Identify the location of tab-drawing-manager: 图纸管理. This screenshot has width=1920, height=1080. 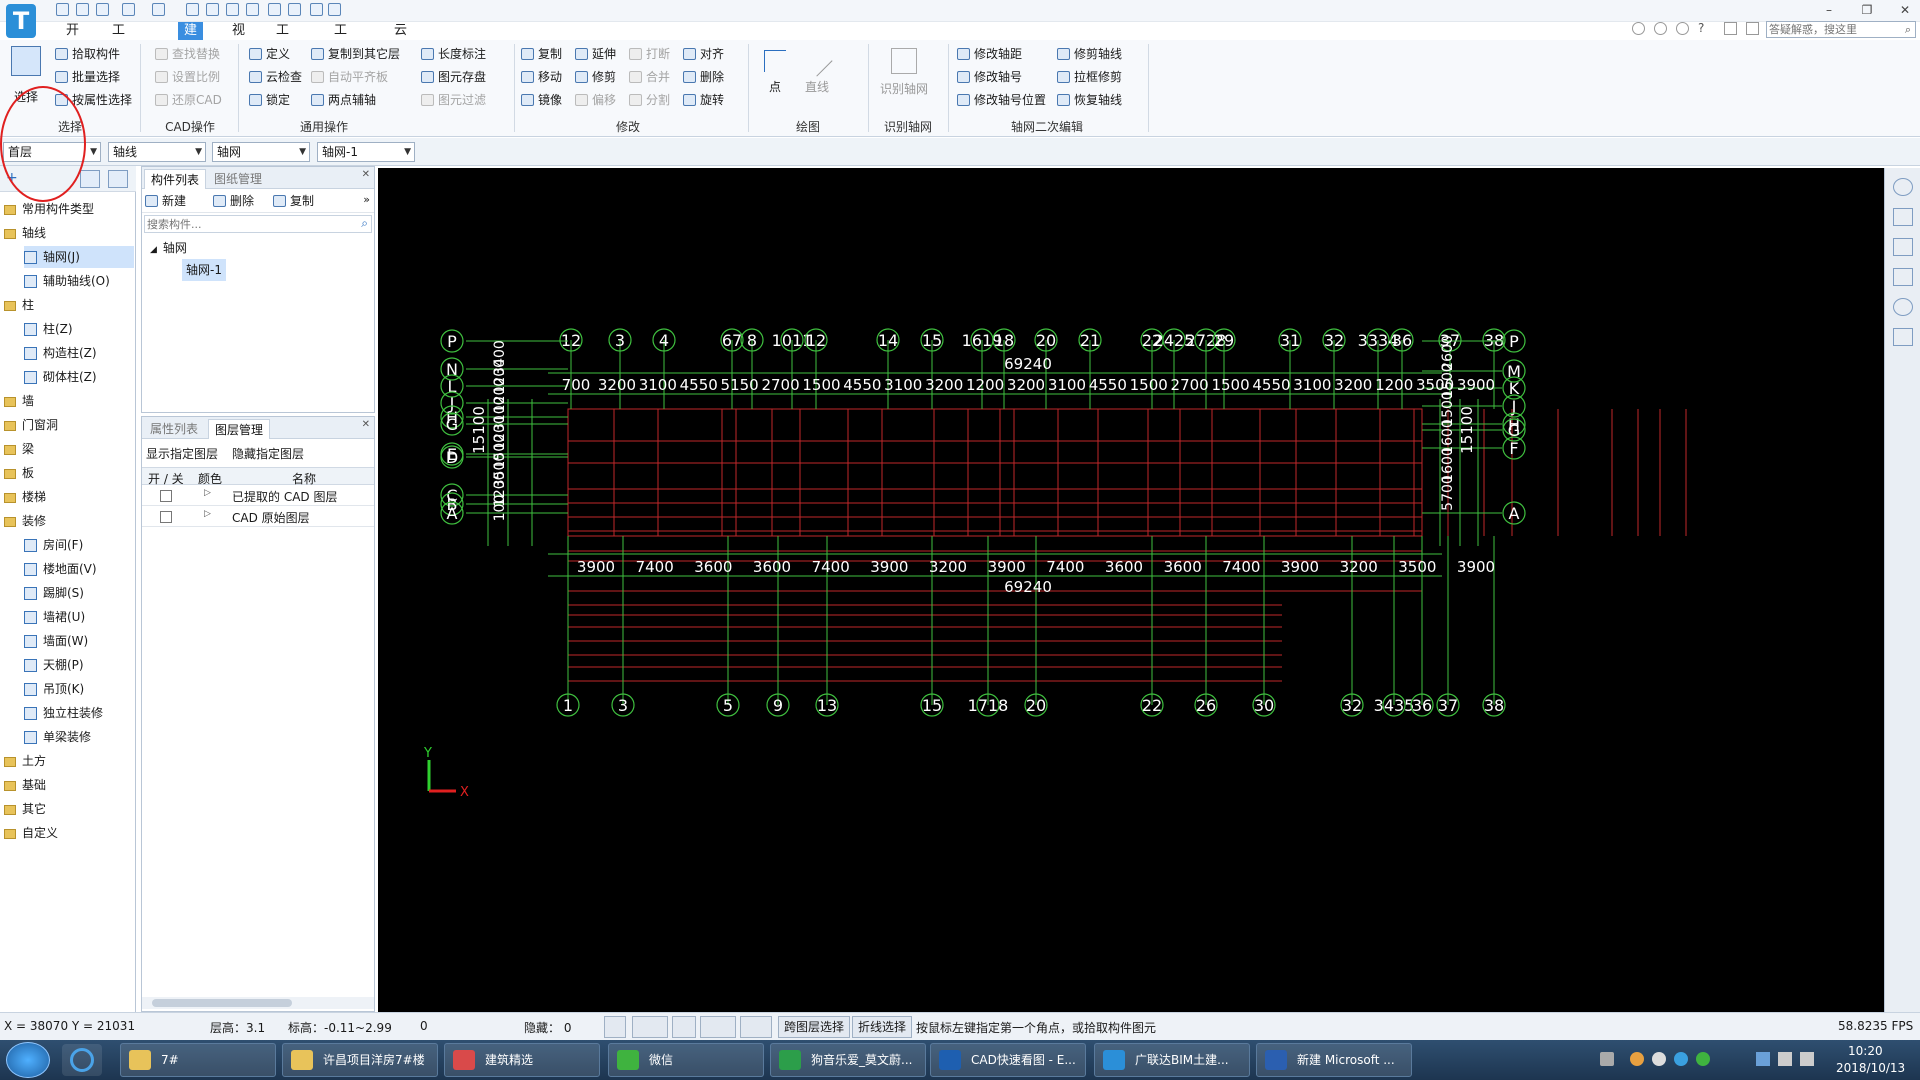
(238, 179).